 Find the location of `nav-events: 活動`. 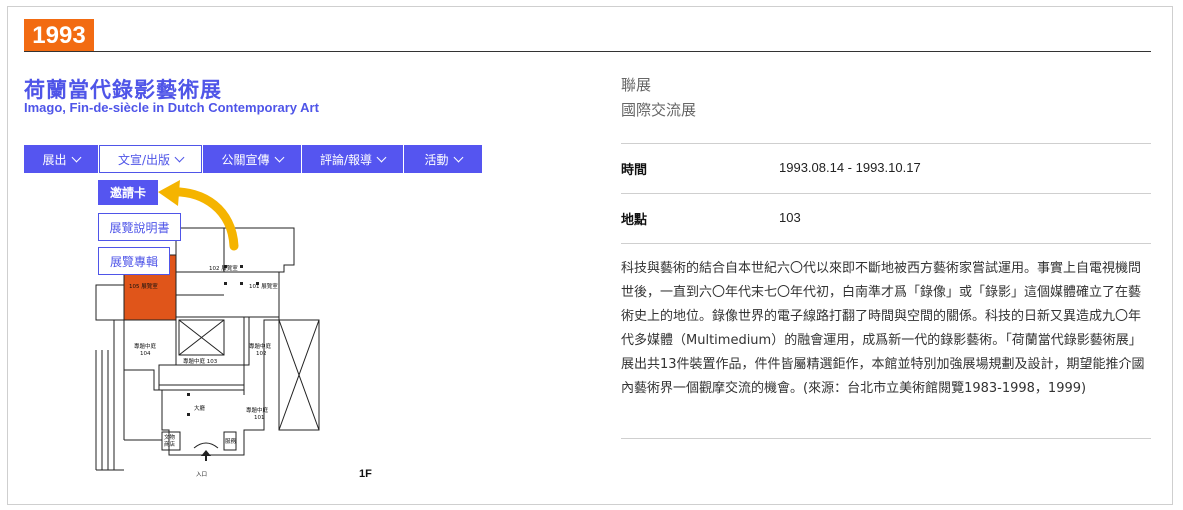

nav-events: 活動 is located at coordinates (443, 159).